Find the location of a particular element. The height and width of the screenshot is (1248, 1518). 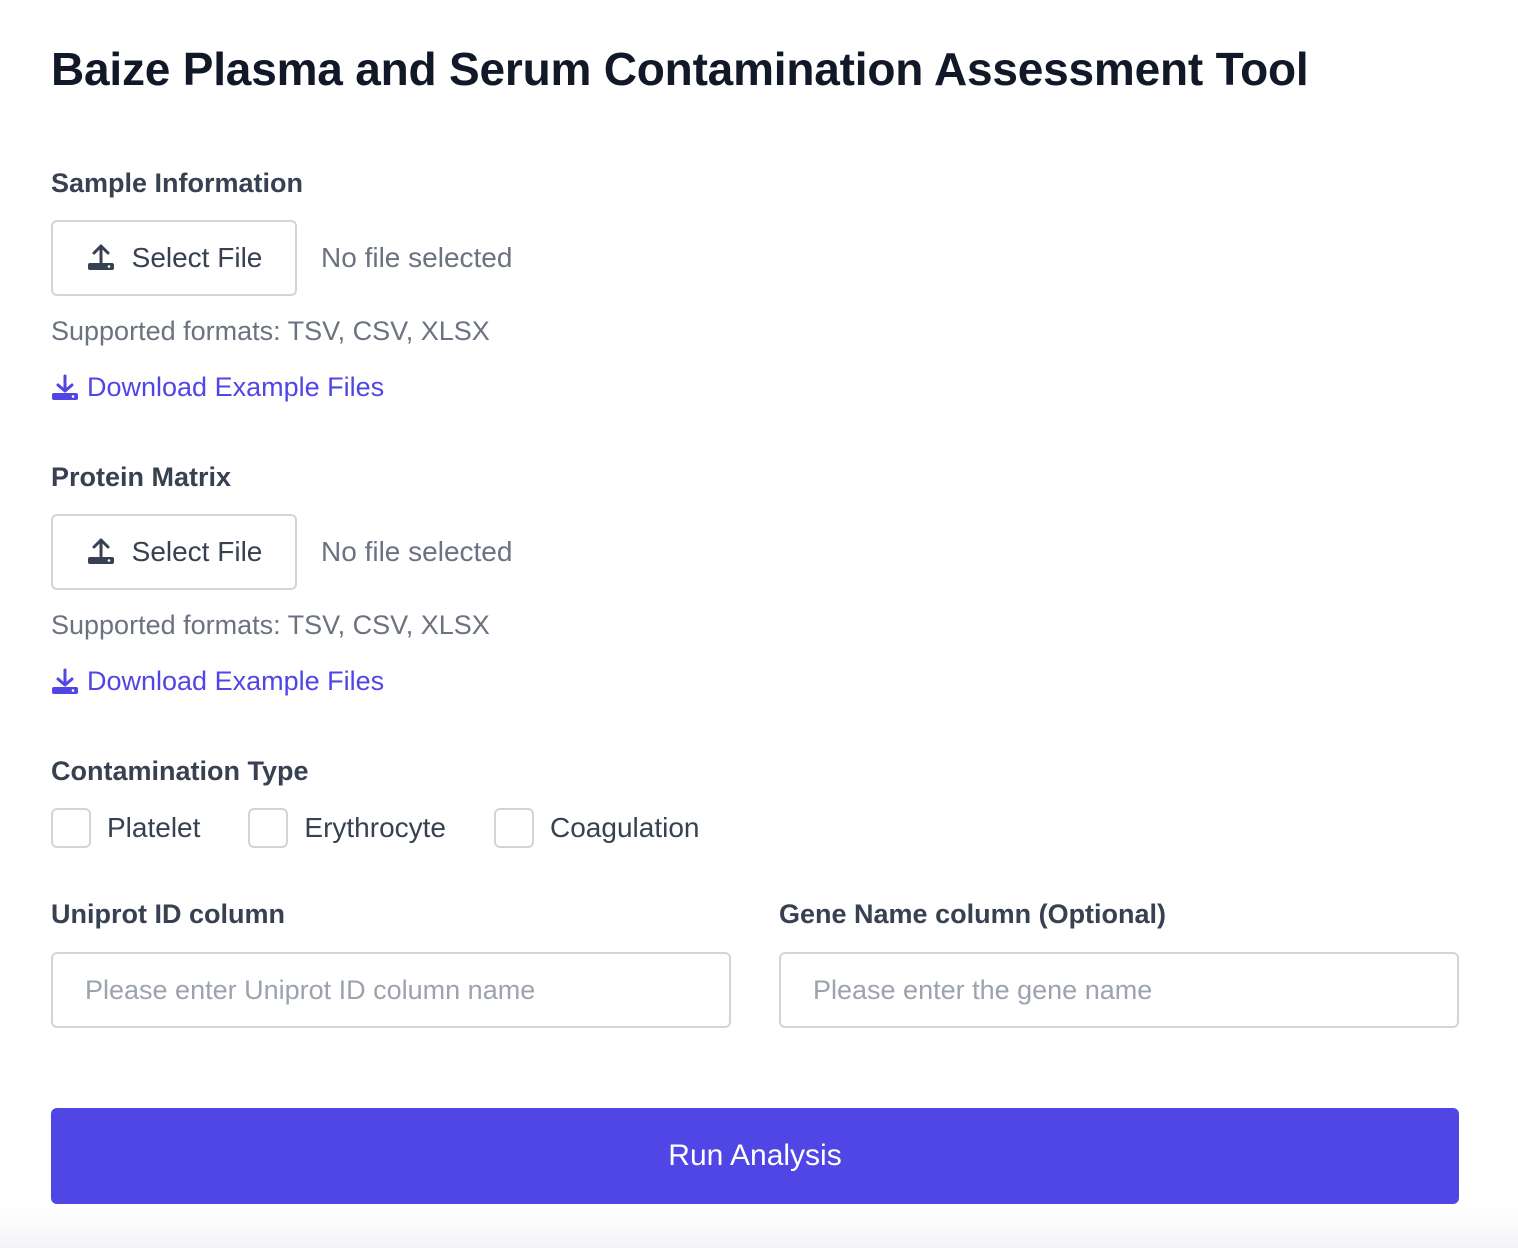

coagulation-checkbox-item: Coagulation is located at coordinates (596, 828).